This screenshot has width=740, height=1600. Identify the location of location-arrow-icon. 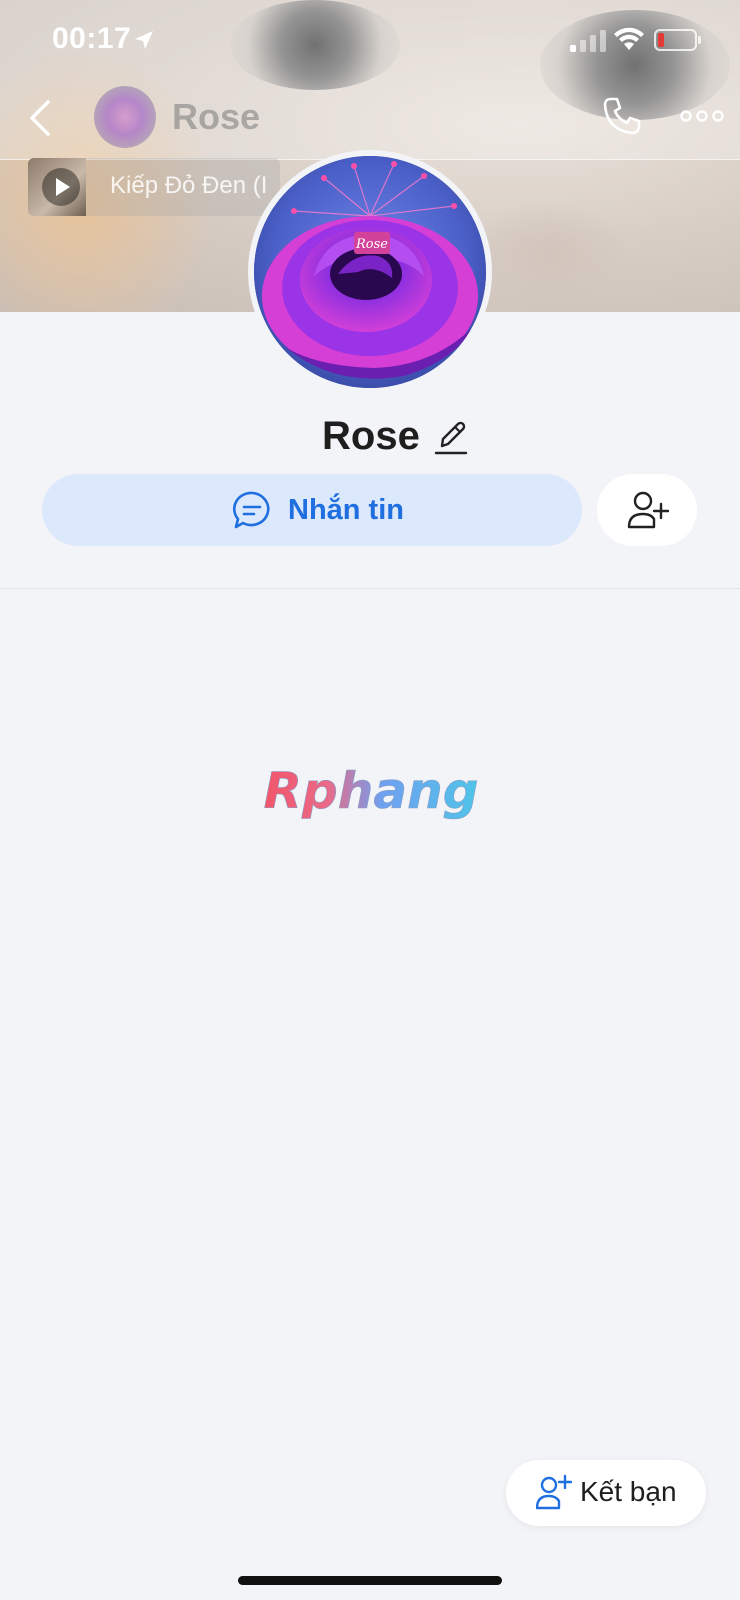
(144, 40).